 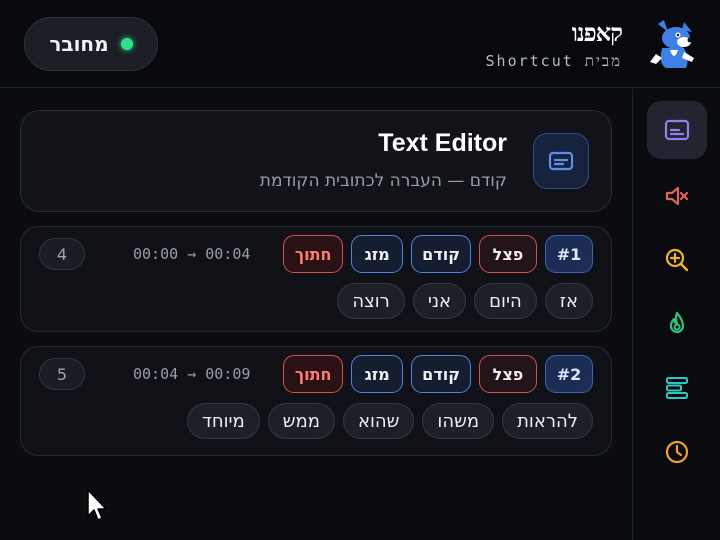 I want to click on zoom-in-icon, so click(x=677, y=260).